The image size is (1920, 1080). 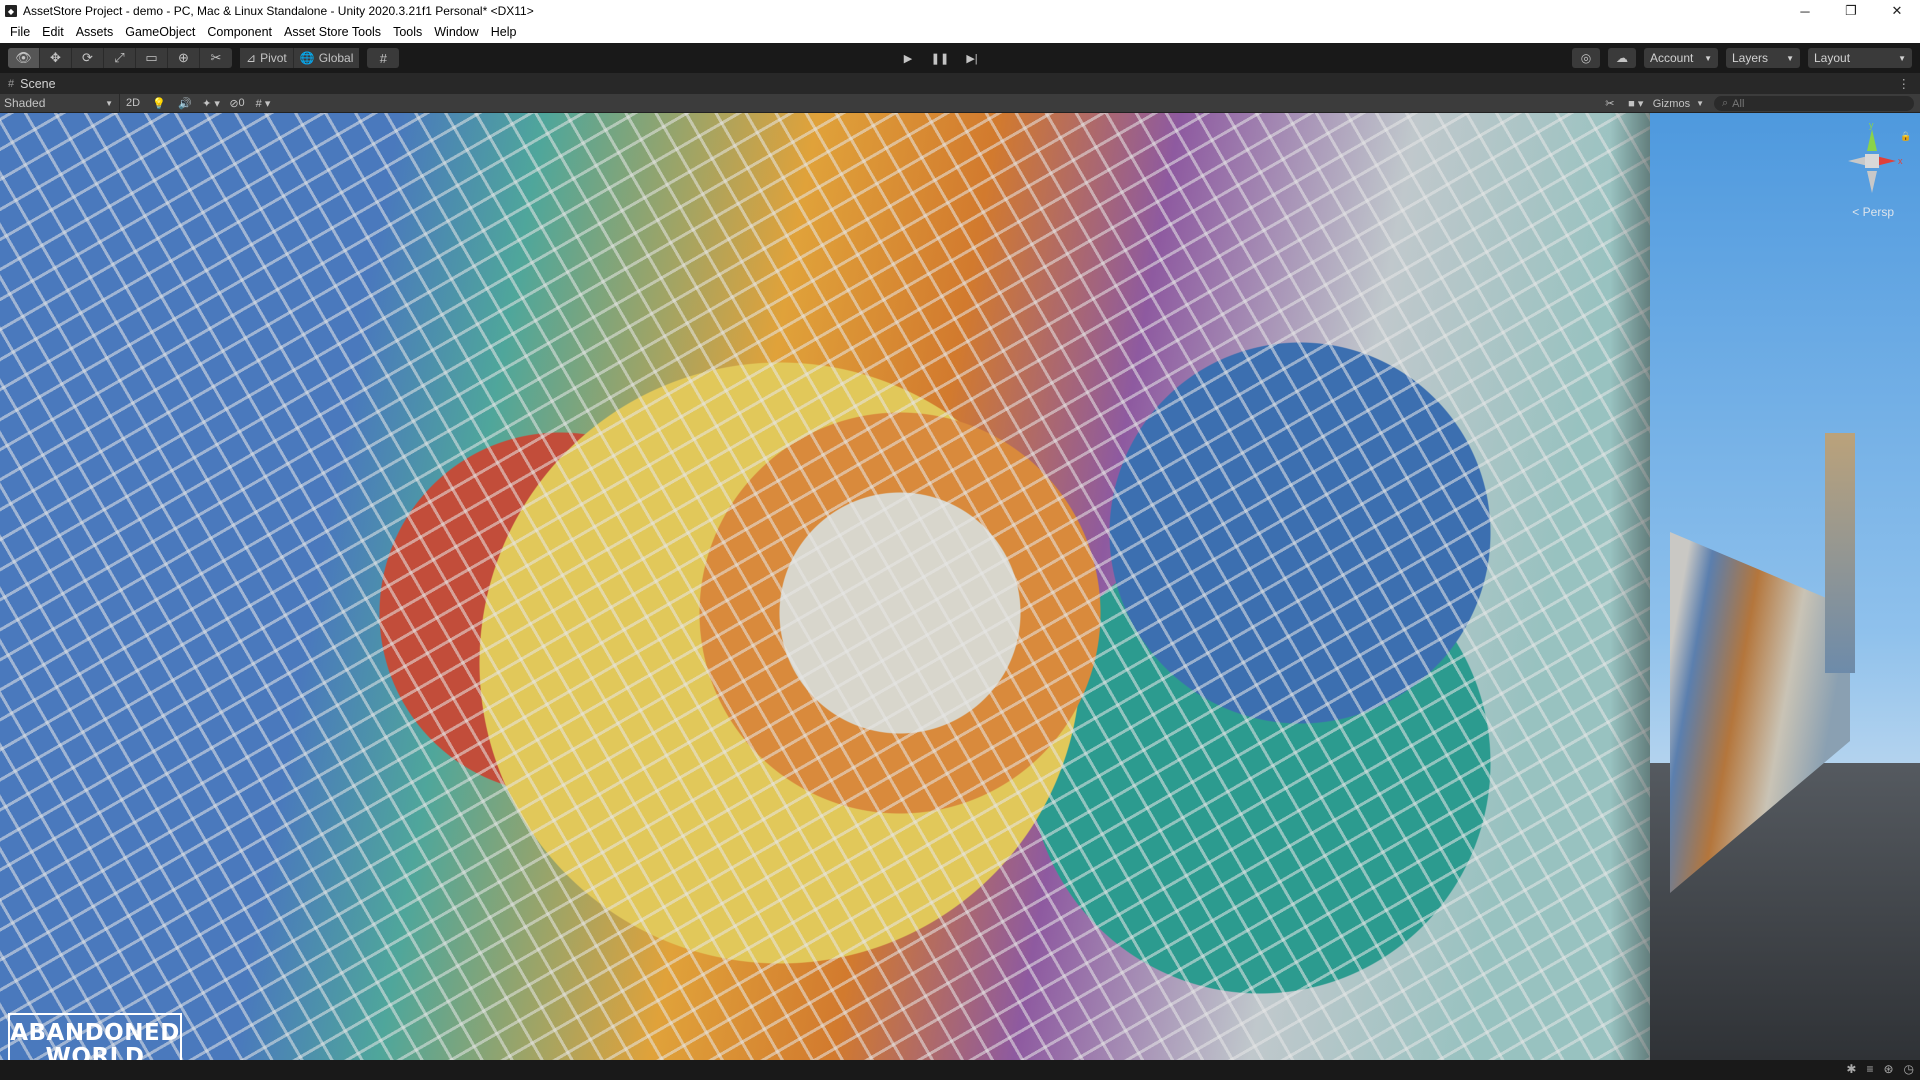 What do you see at coordinates (159, 103) in the screenshot?
I see `lighting-icon: 💡` at bounding box center [159, 103].